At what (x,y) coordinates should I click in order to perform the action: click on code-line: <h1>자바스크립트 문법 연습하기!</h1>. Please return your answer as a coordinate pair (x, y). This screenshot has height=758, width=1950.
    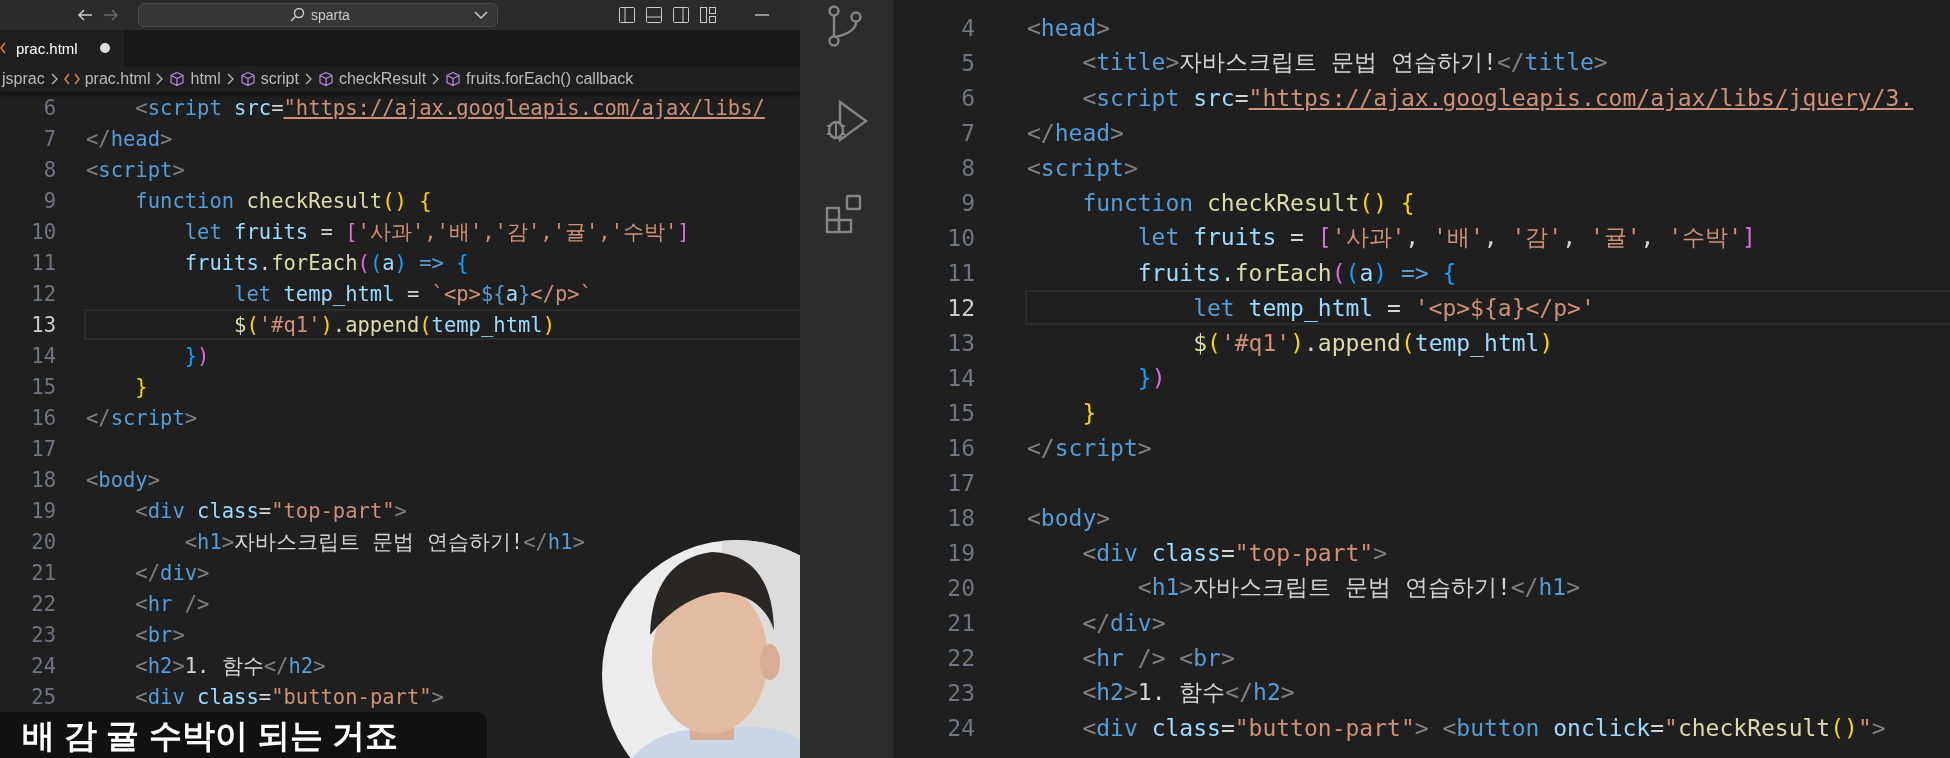
    Looking at the image, I should click on (1358, 587).